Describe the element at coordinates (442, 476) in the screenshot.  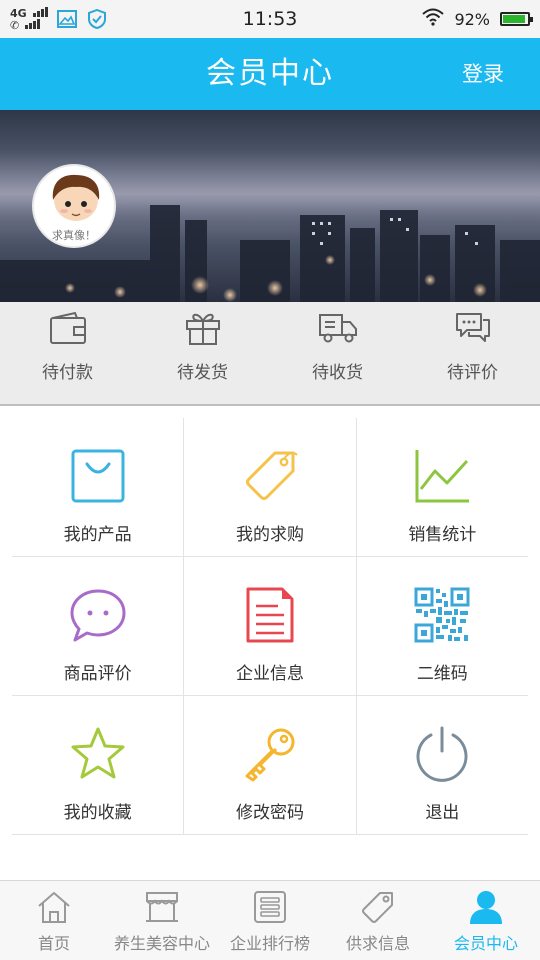
I see `line-chart-icon` at that location.